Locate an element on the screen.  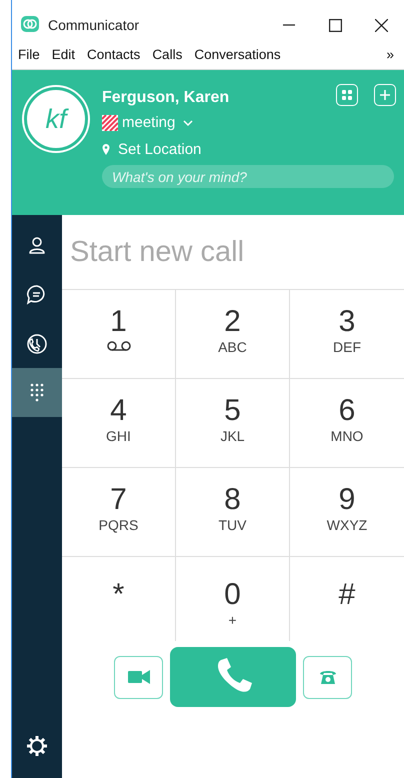
call-button is located at coordinates (233, 677).